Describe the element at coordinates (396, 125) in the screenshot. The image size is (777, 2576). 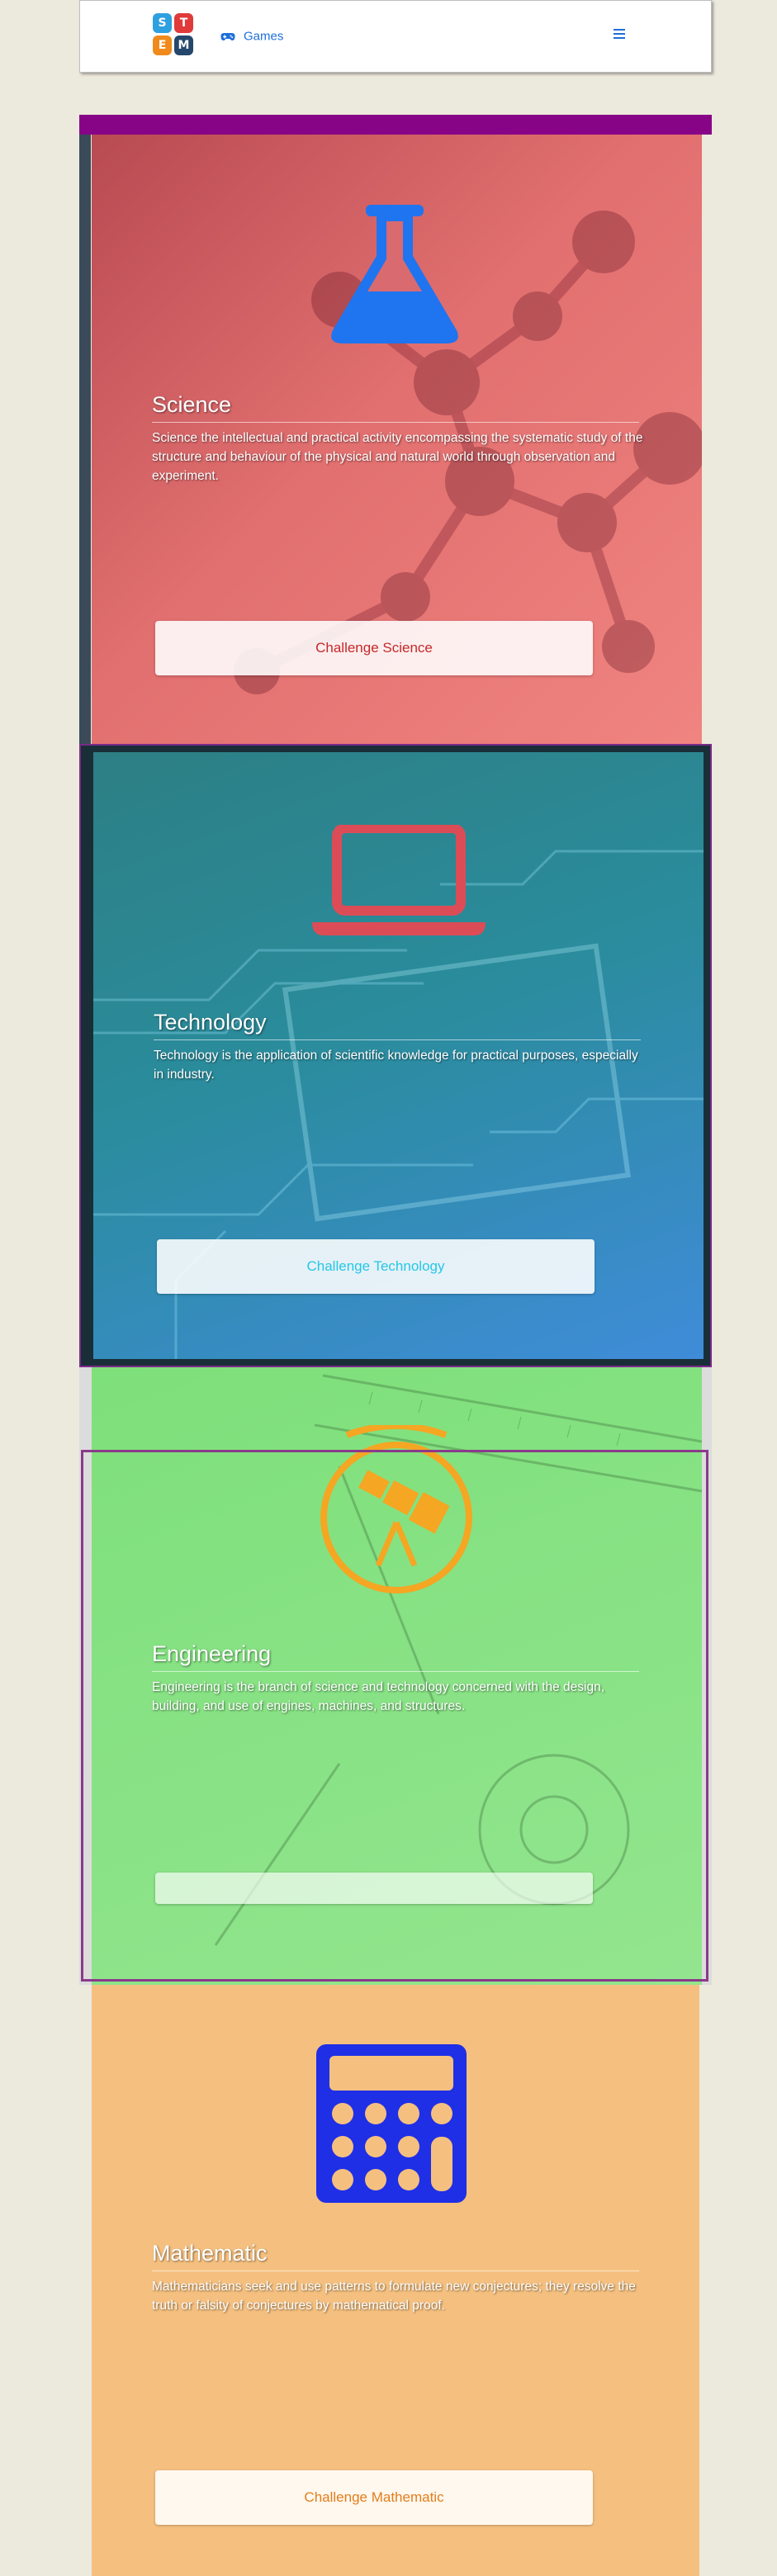
I see `section-top-bar` at that location.